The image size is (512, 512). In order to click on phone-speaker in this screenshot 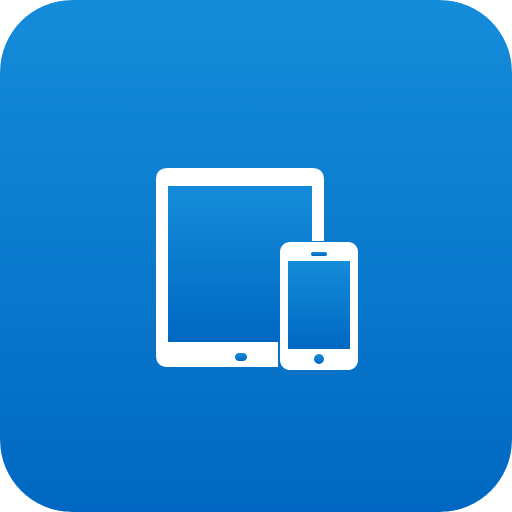, I will do `click(319, 254)`.